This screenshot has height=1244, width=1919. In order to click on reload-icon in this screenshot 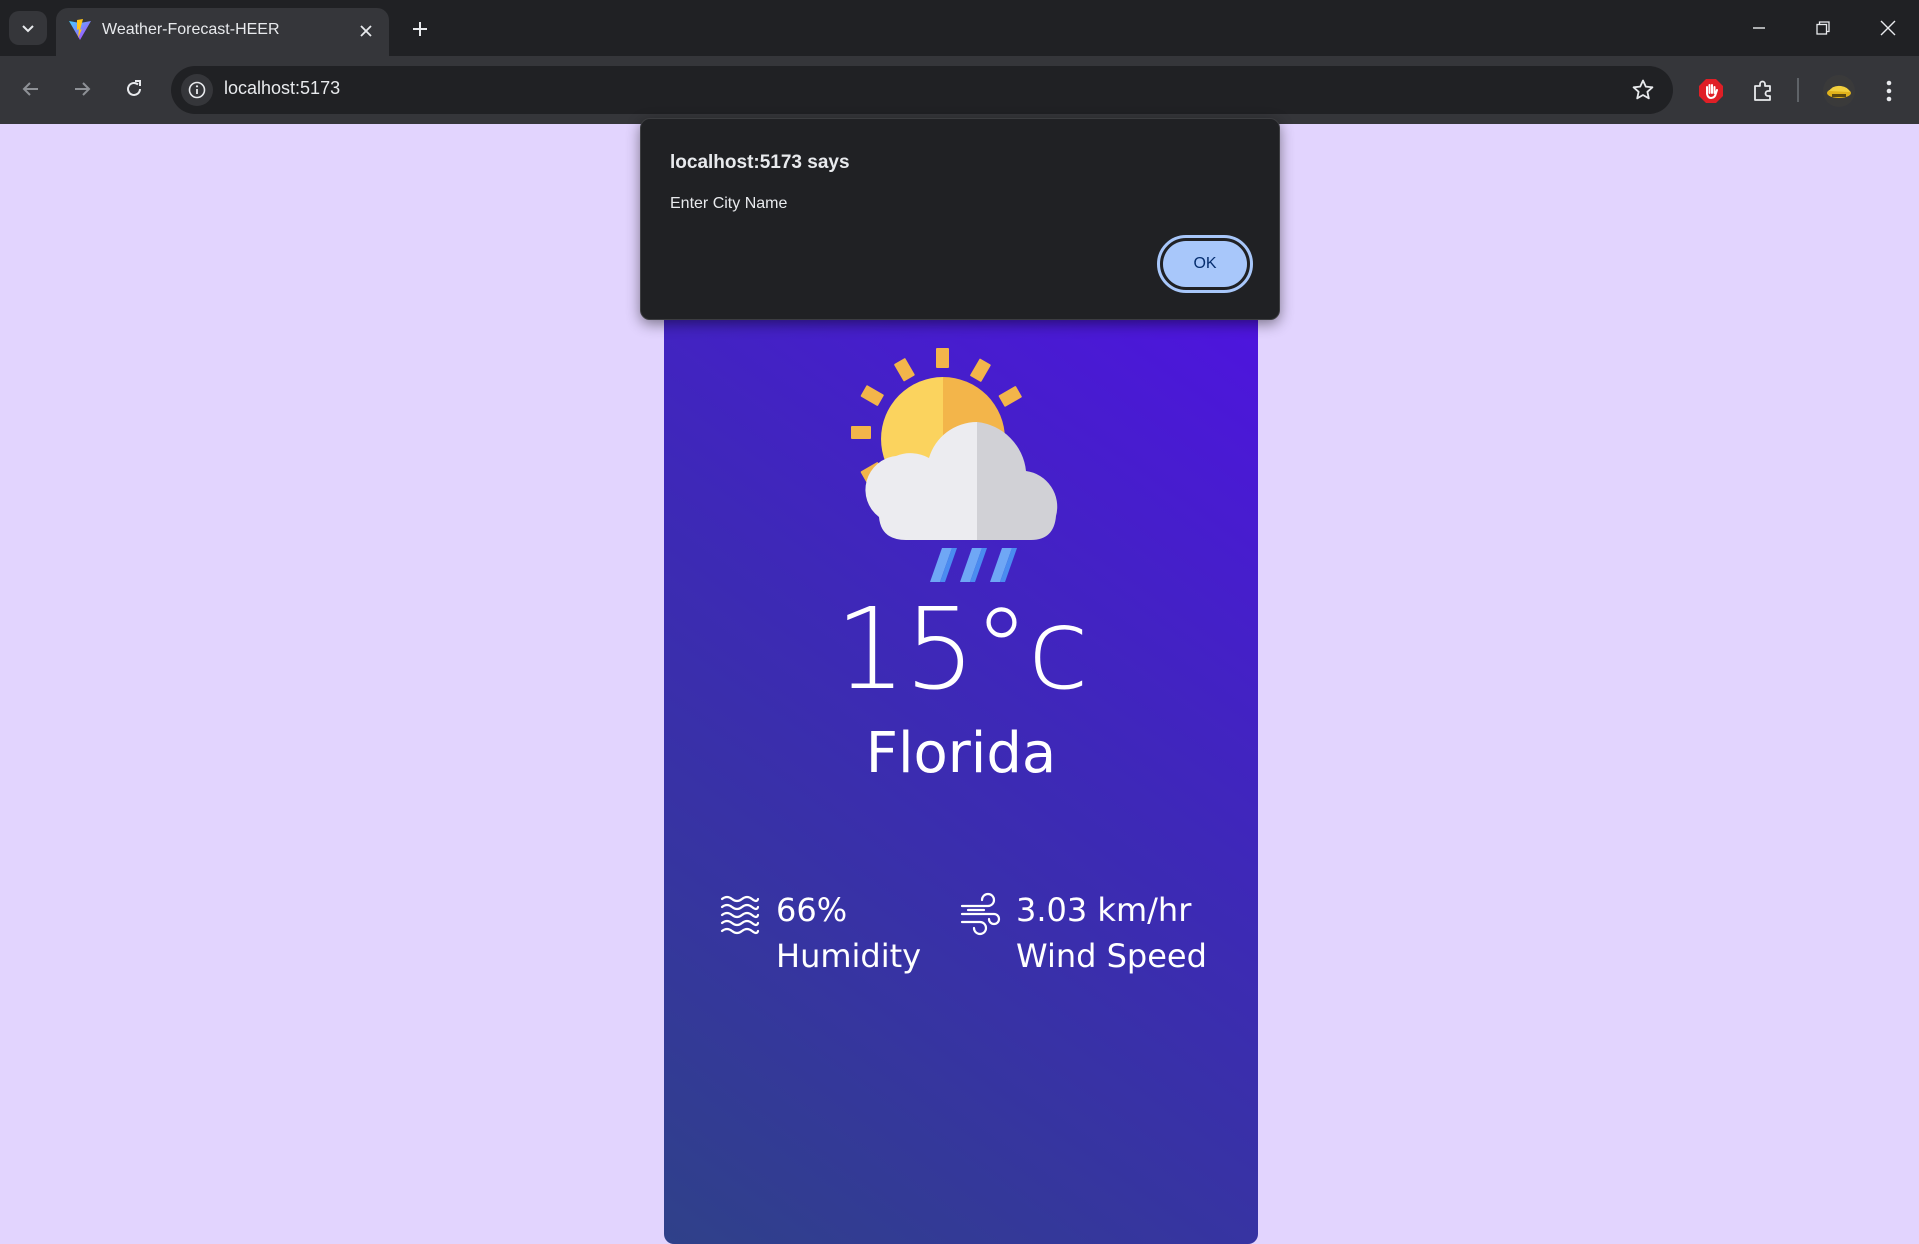, I will do `click(134, 88)`.